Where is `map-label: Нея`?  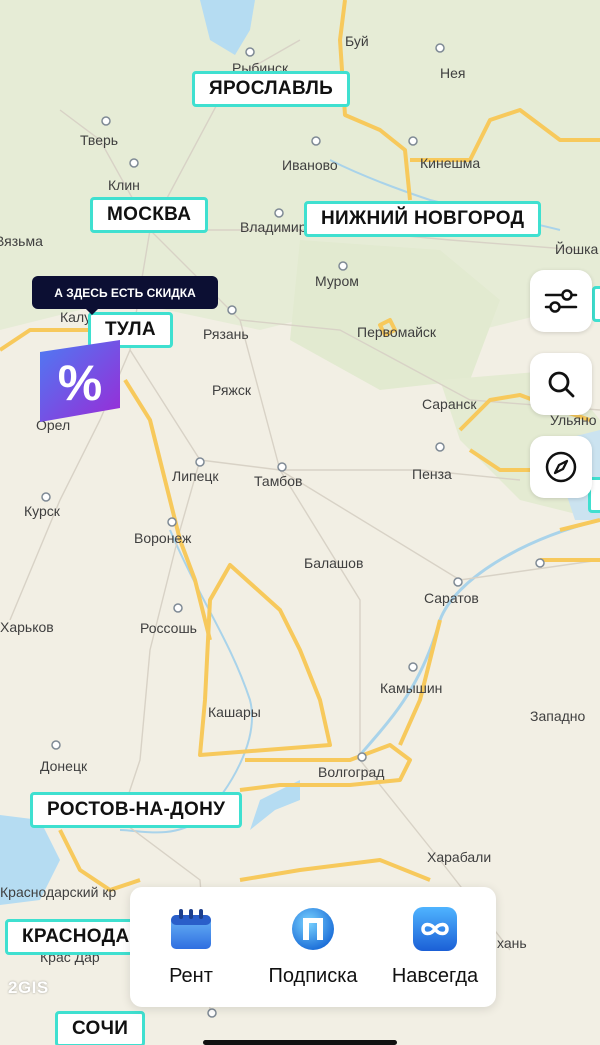 map-label: Нея is located at coordinates (452, 73).